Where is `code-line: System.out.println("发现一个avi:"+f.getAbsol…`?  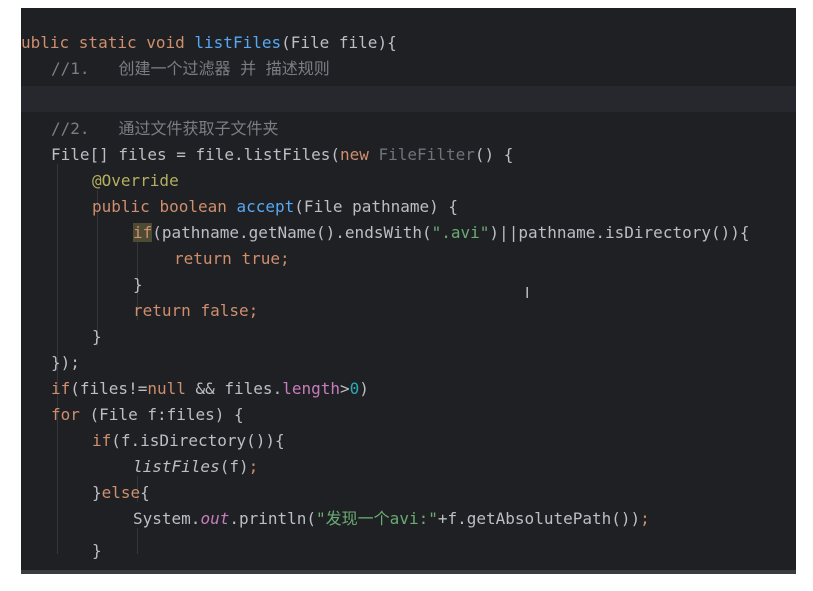
code-line: System.out.println("发现一个avi:"+f.getAbsol… is located at coordinates (391, 519).